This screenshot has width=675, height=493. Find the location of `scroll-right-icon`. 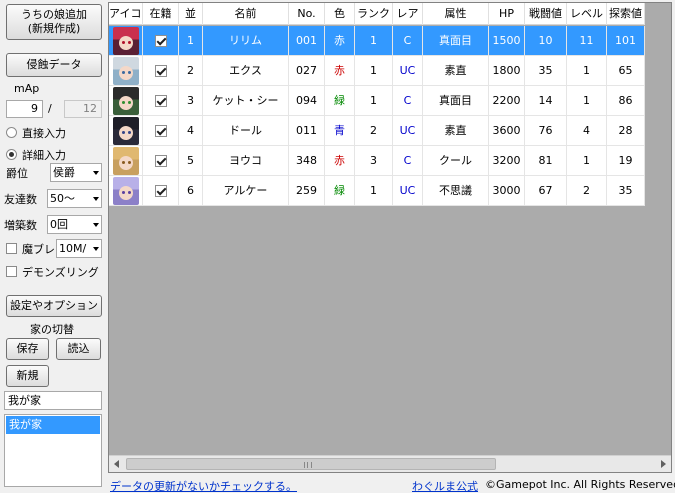

scroll-right-icon is located at coordinates (663, 464).